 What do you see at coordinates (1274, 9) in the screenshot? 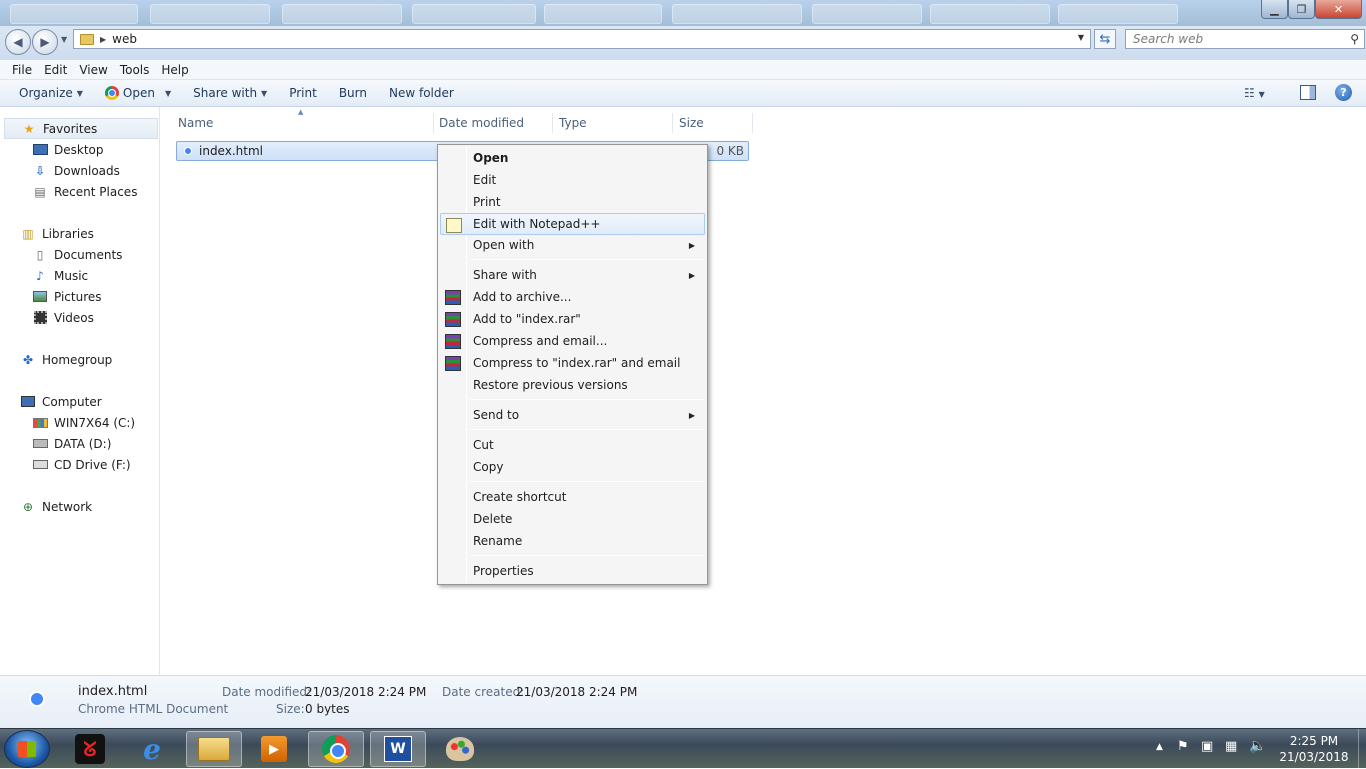
I see `minimize-button: ▁` at bounding box center [1274, 9].